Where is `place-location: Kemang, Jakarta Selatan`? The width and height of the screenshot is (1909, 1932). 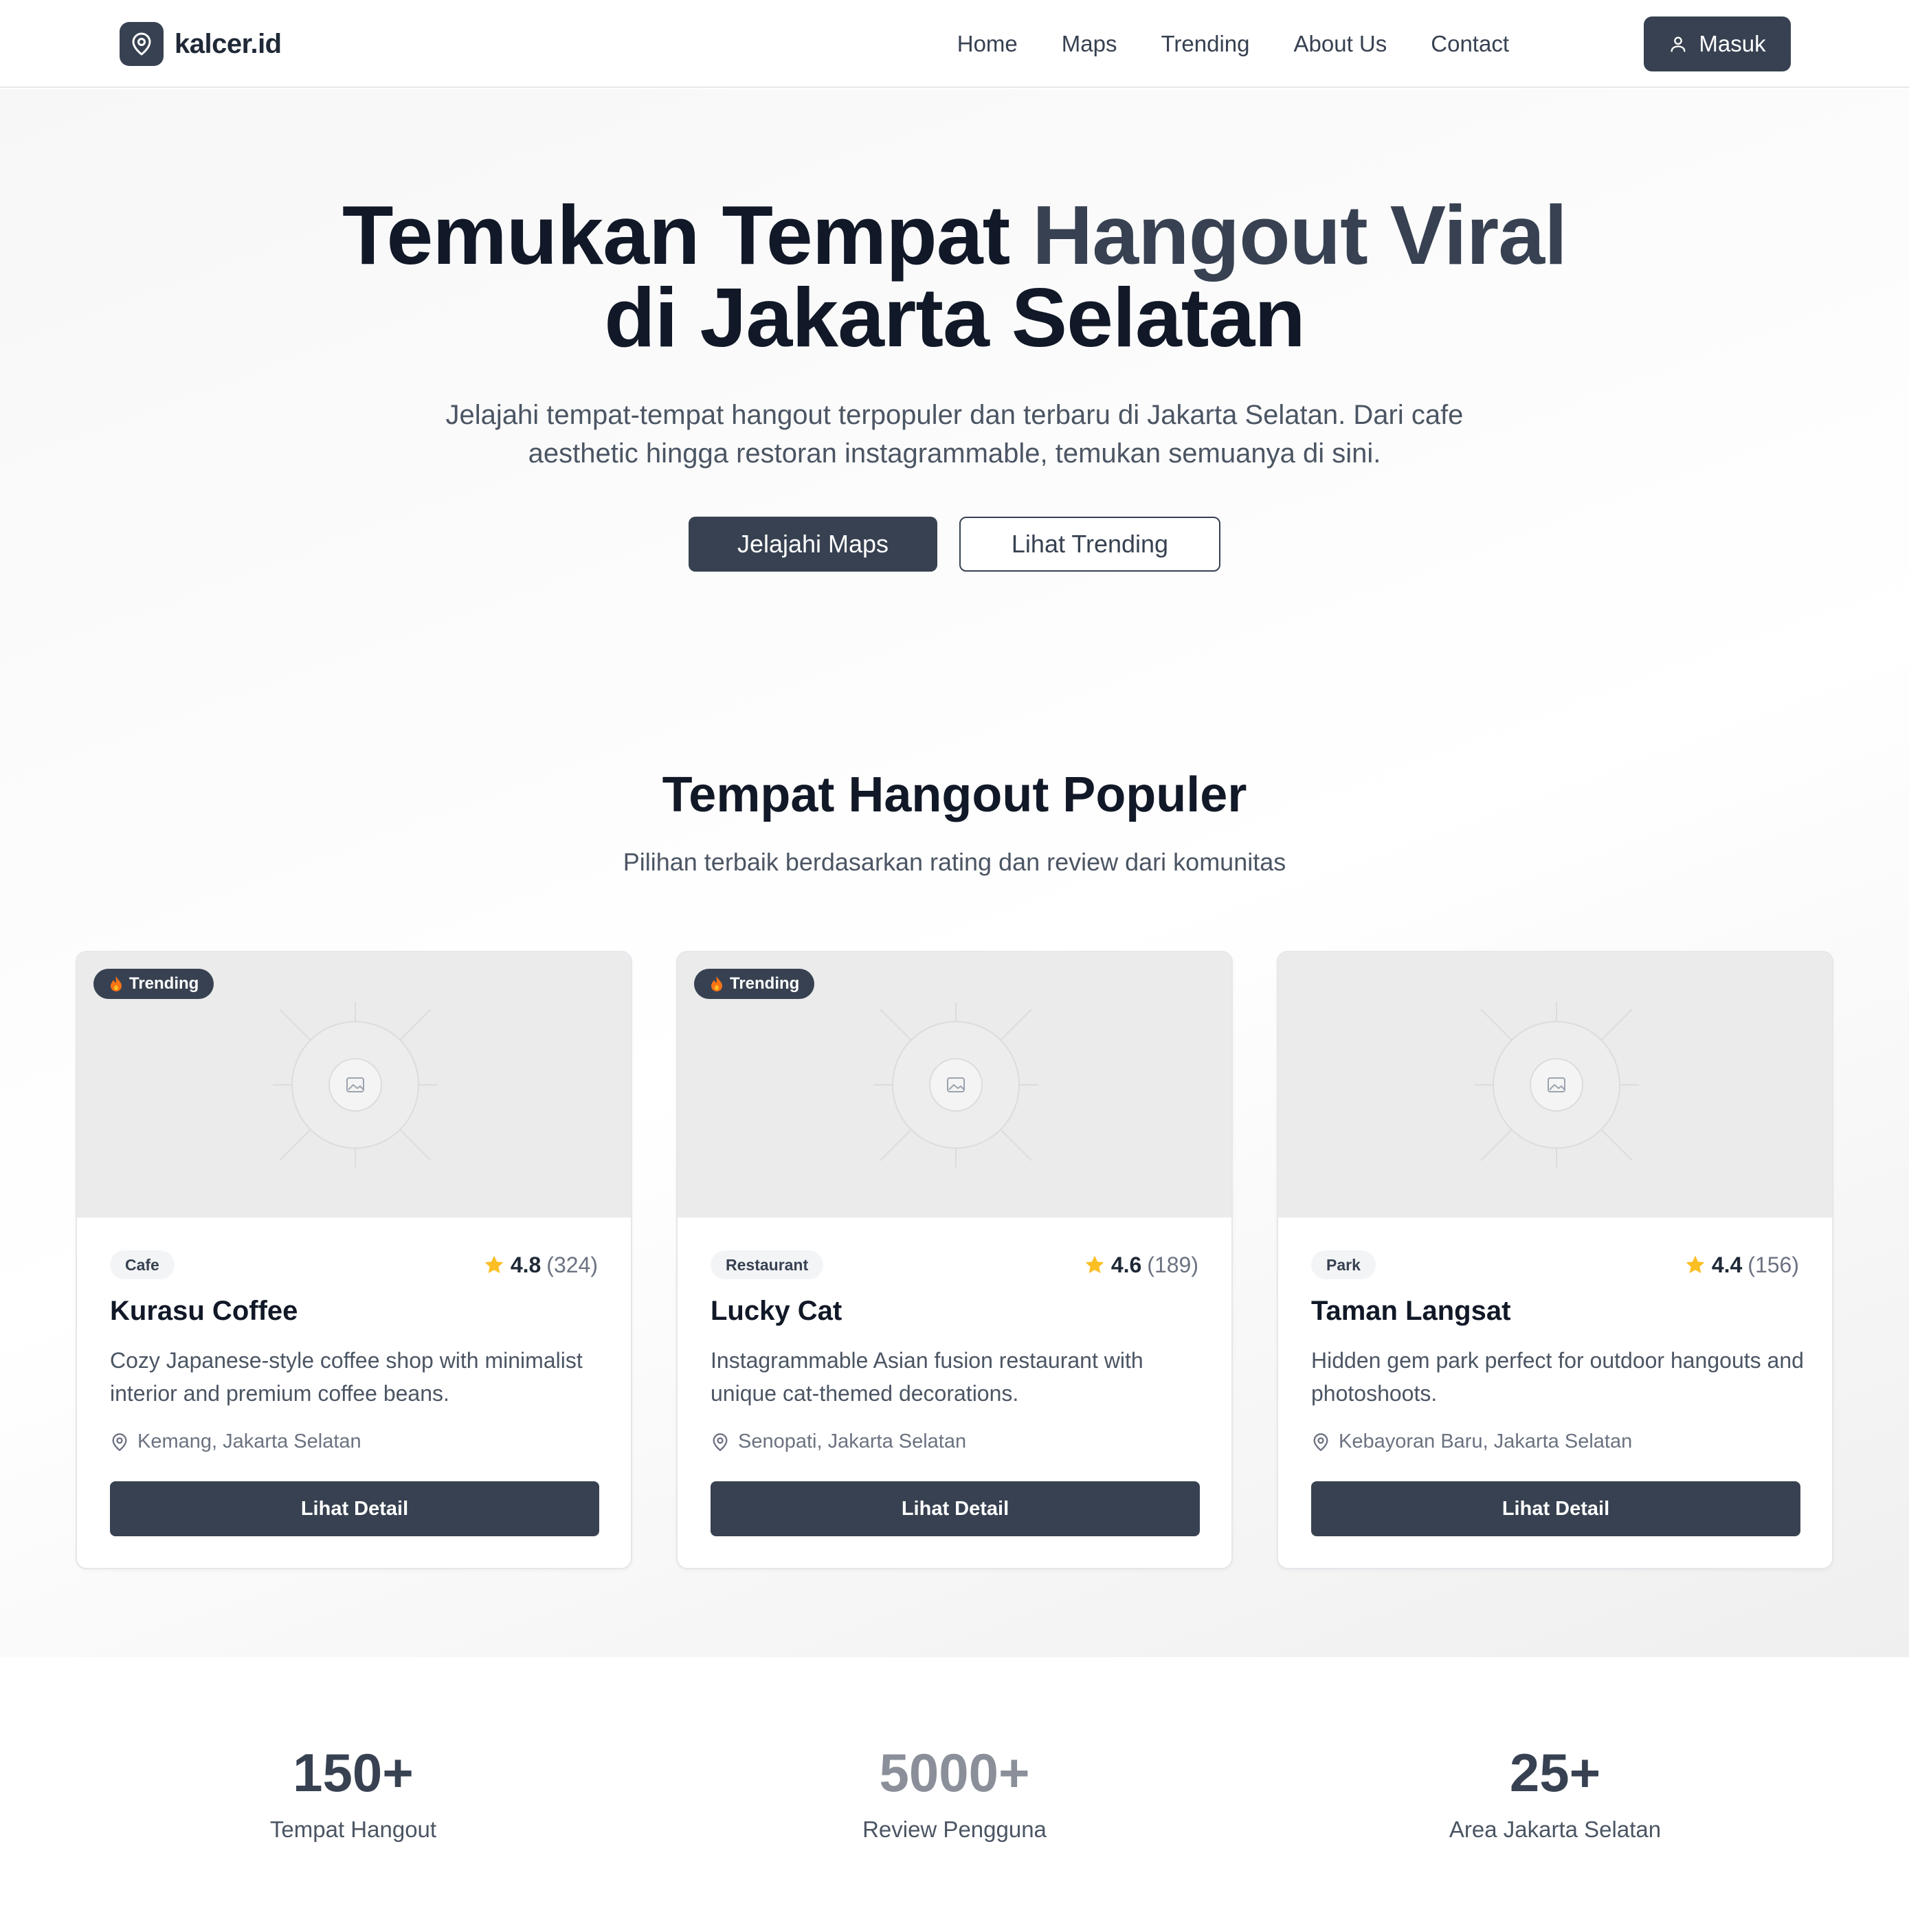
place-location: Kemang, Jakarta Selatan is located at coordinates (235, 1441).